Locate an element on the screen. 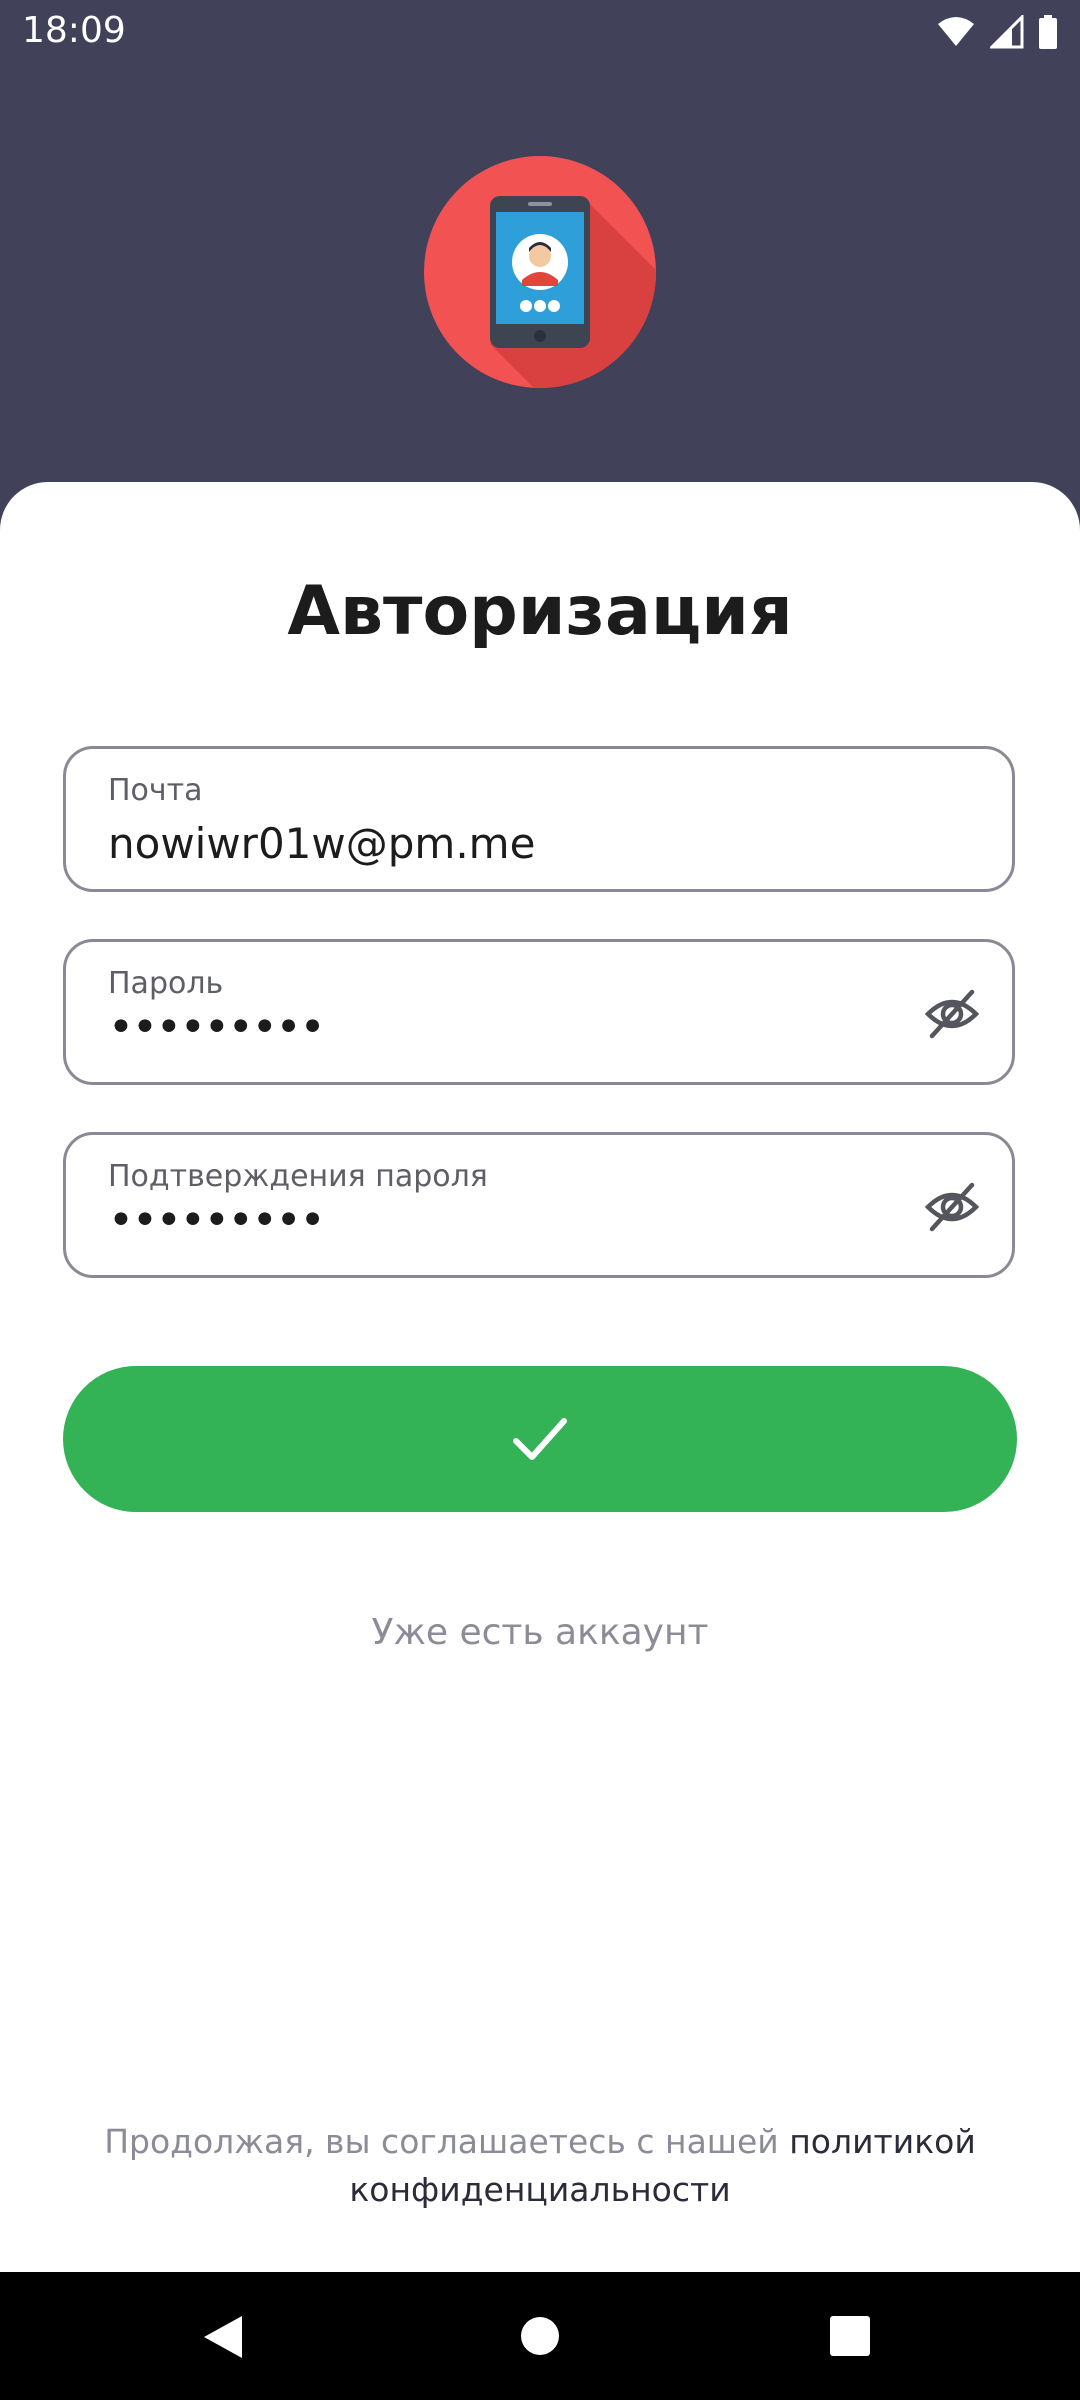 Image resolution: width=1080 pixels, height=2400 pixels. recents-icon is located at coordinates (850, 2336).